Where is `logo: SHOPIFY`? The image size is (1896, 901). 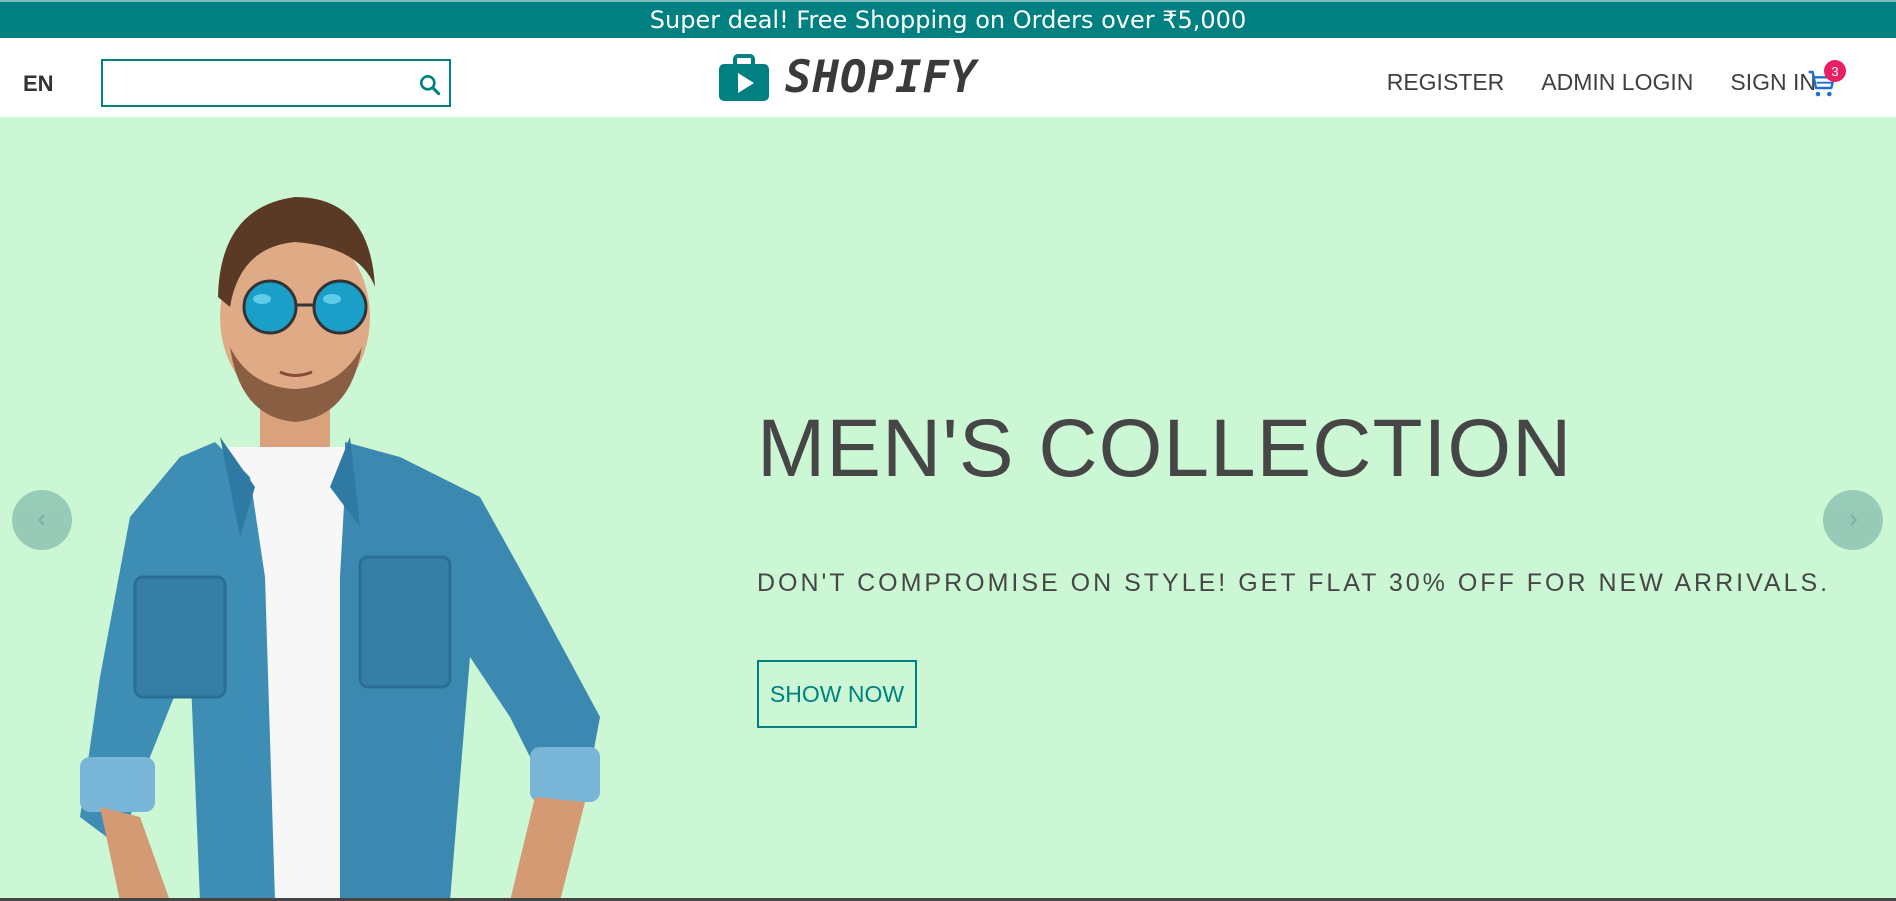
logo: SHOPIFY is located at coordinates (847, 77).